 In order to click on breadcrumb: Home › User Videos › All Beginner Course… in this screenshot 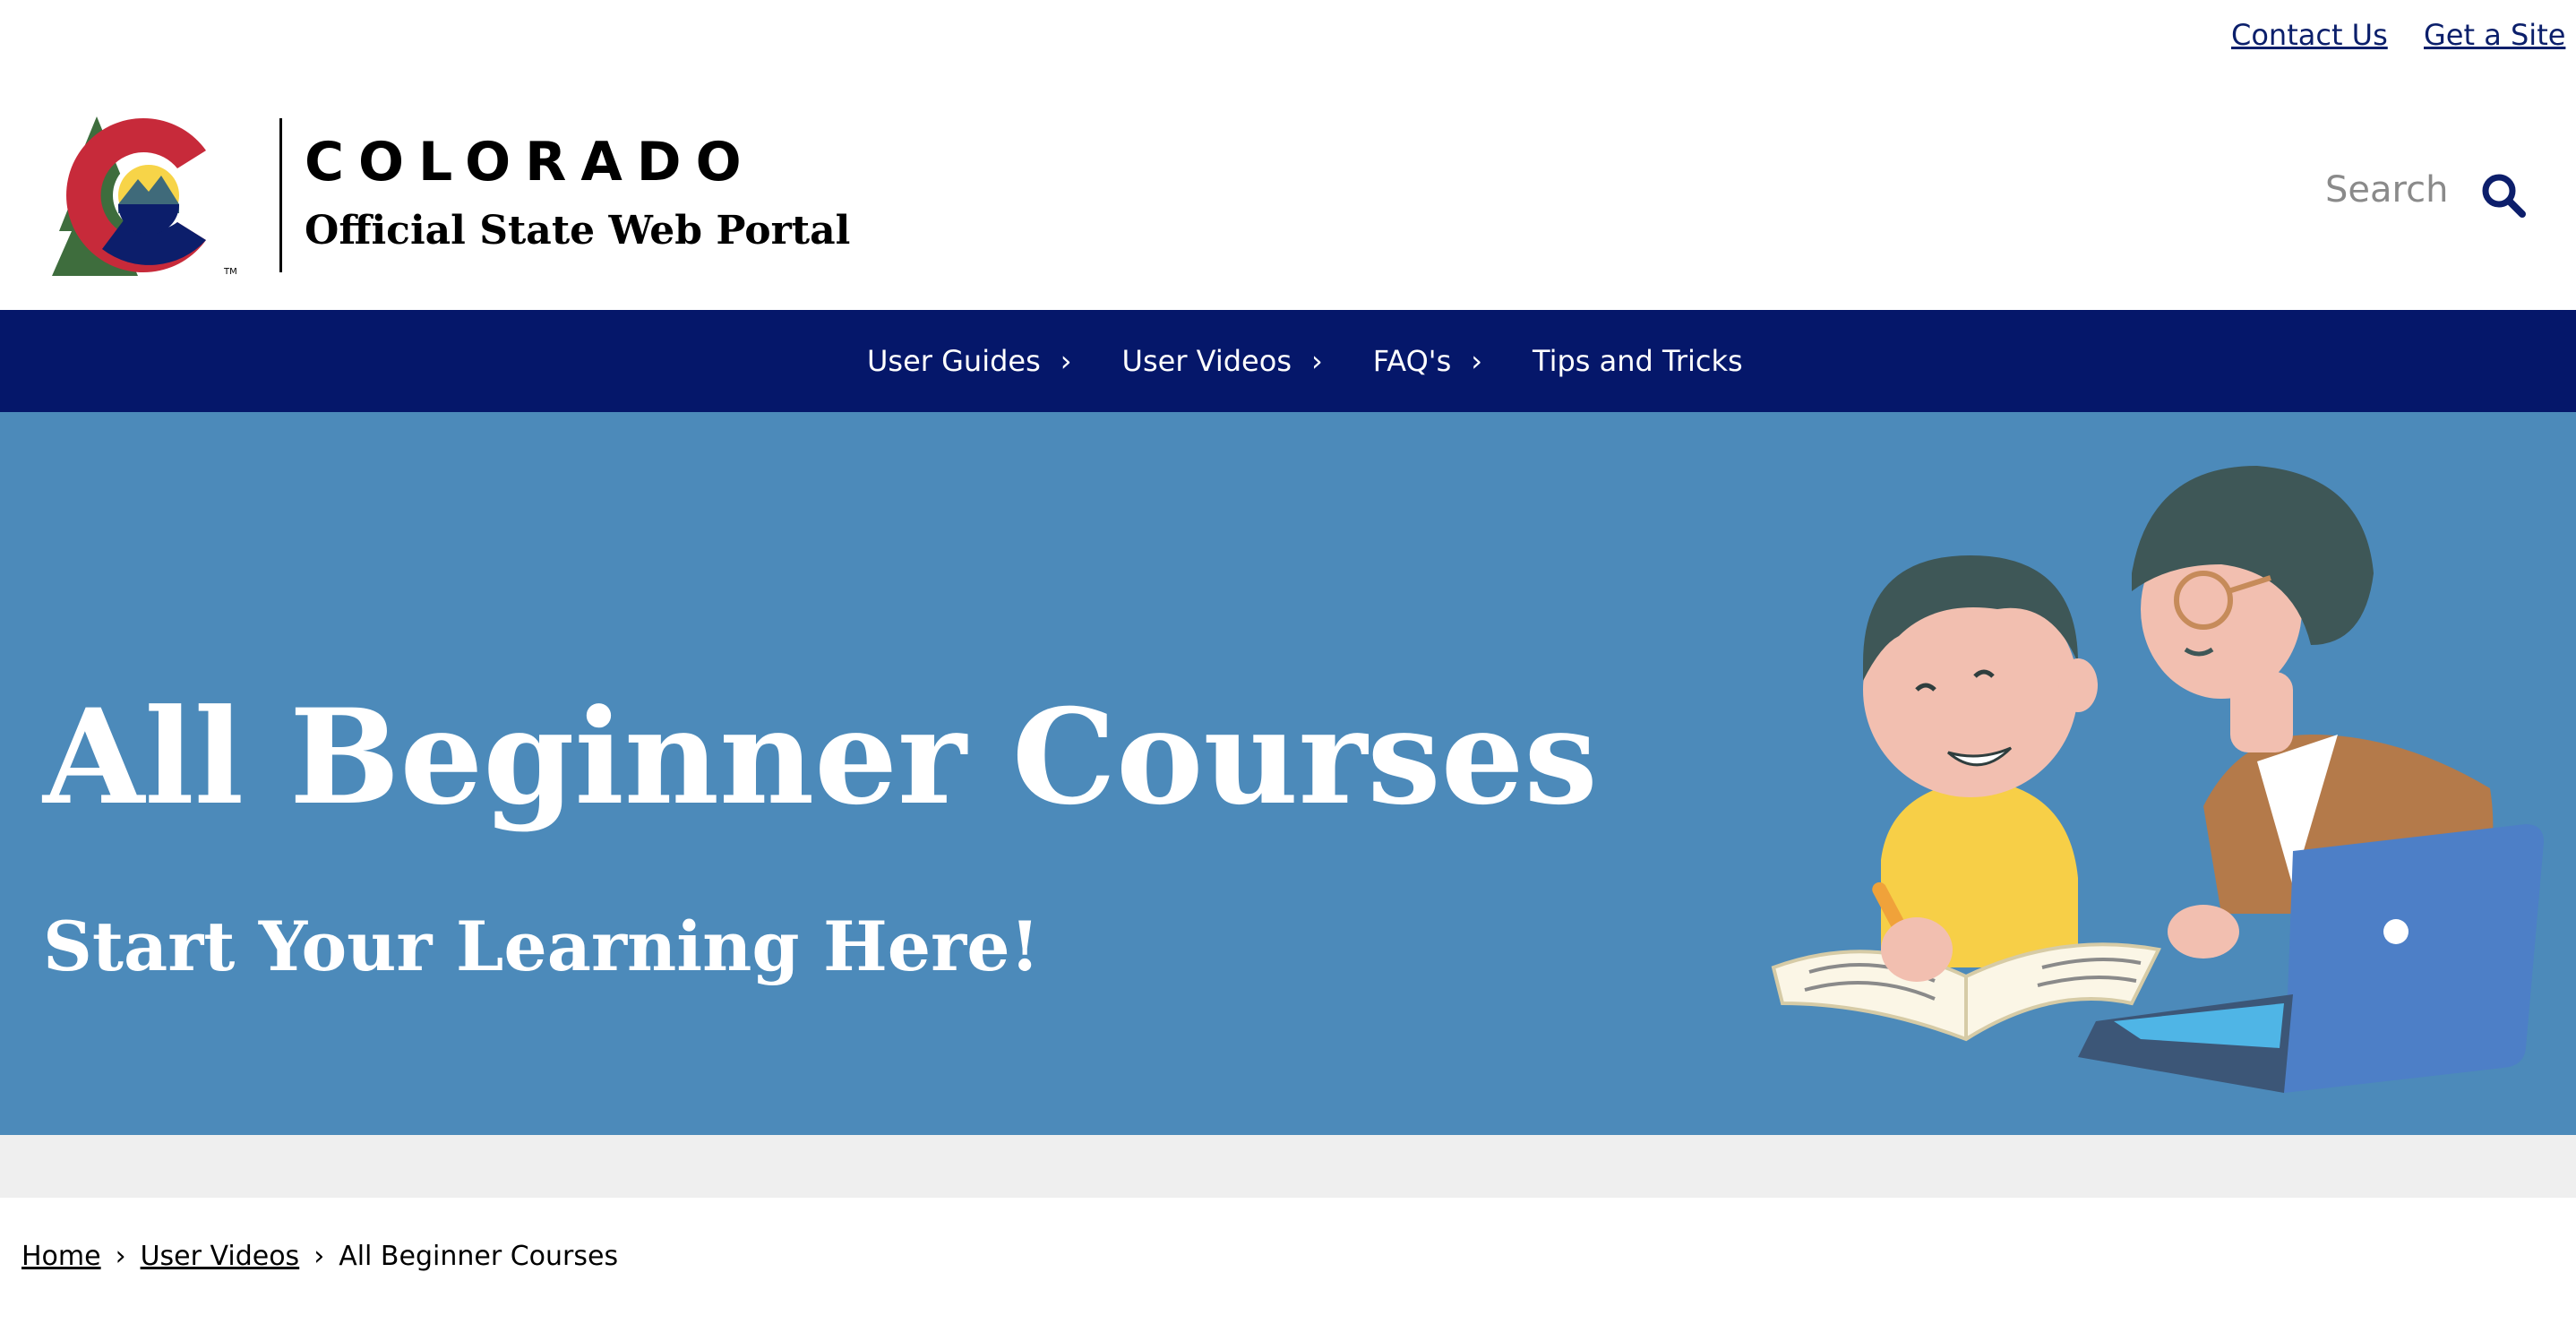, I will do `click(319, 1256)`.